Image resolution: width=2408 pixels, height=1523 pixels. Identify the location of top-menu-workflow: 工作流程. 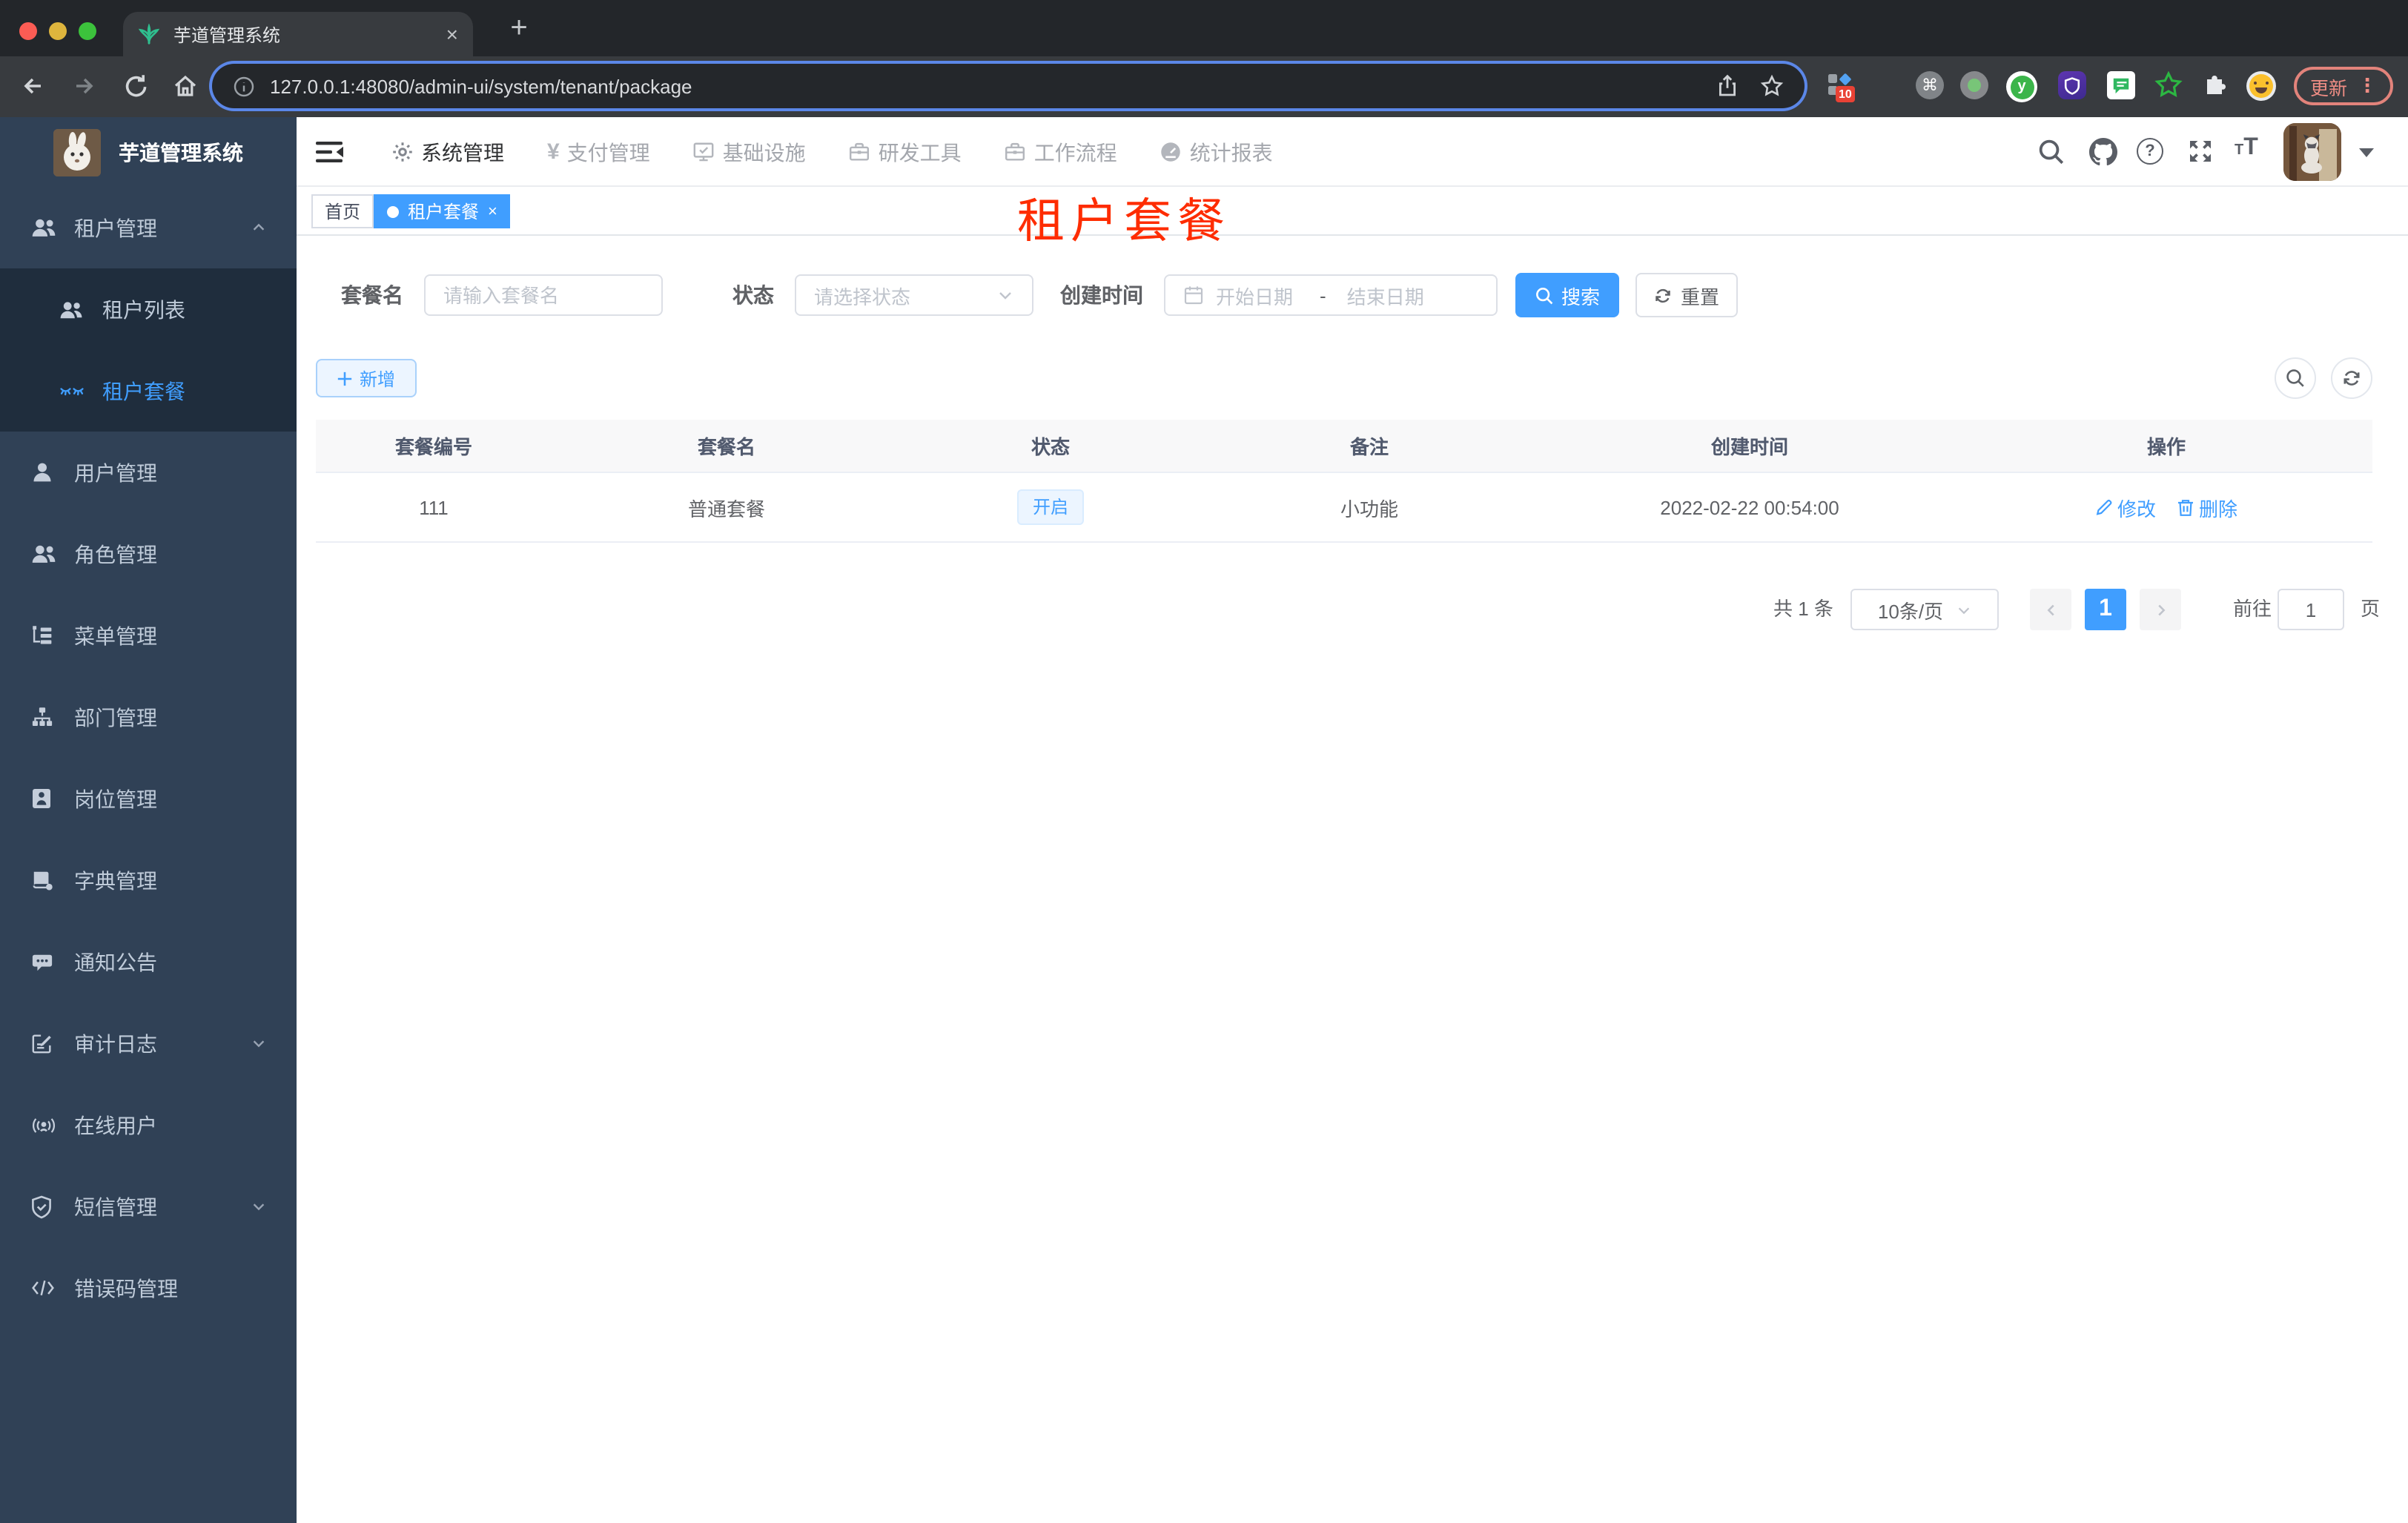
(1061, 152).